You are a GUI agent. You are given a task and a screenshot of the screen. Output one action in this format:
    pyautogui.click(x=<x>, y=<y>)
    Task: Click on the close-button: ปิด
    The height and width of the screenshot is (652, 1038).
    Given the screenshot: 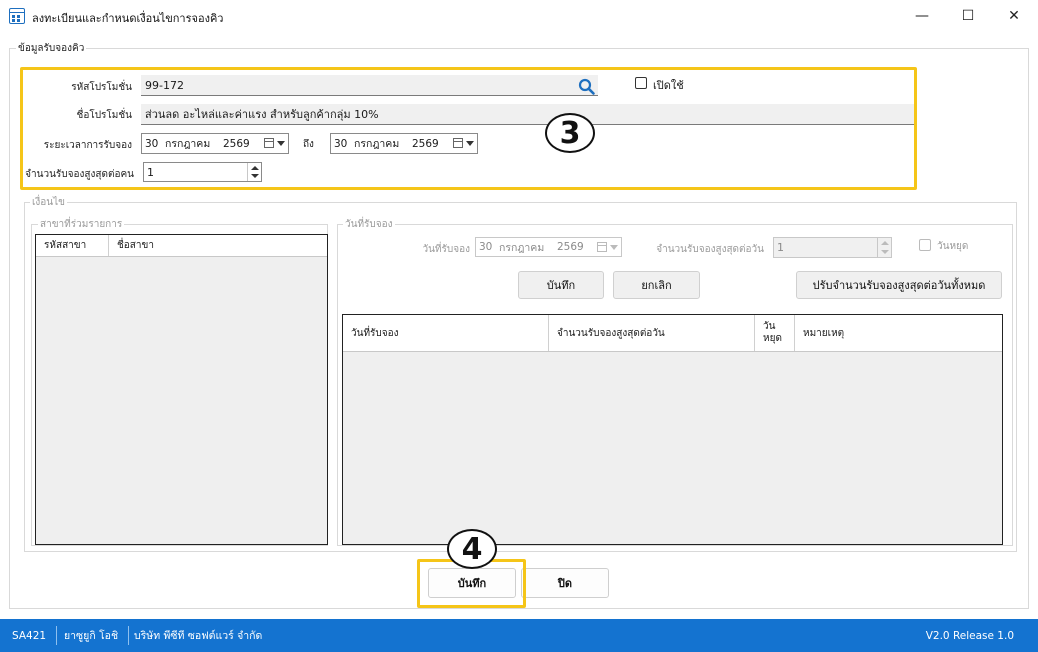 What is the action you would take?
    pyautogui.click(x=565, y=583)
    